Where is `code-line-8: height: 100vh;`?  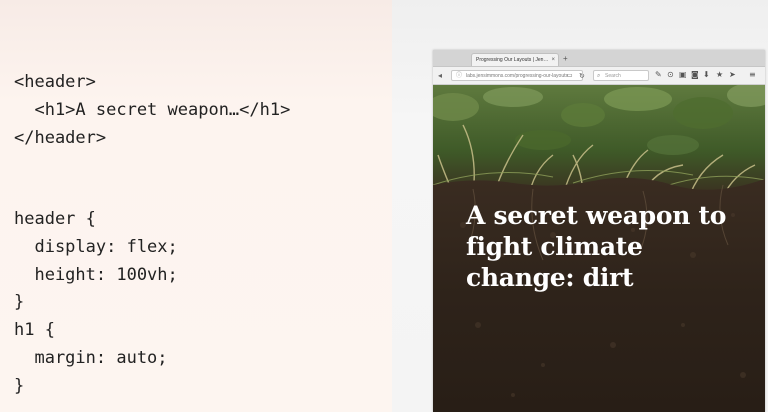 code-line-8: height: 100vh; is located at coordinates (96, 275).